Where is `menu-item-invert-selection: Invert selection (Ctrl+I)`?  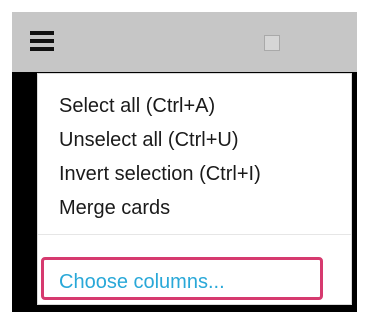
menu-item-invert-selection: Invert selection (Ctrl+I) is located at coordinates (160, 174).